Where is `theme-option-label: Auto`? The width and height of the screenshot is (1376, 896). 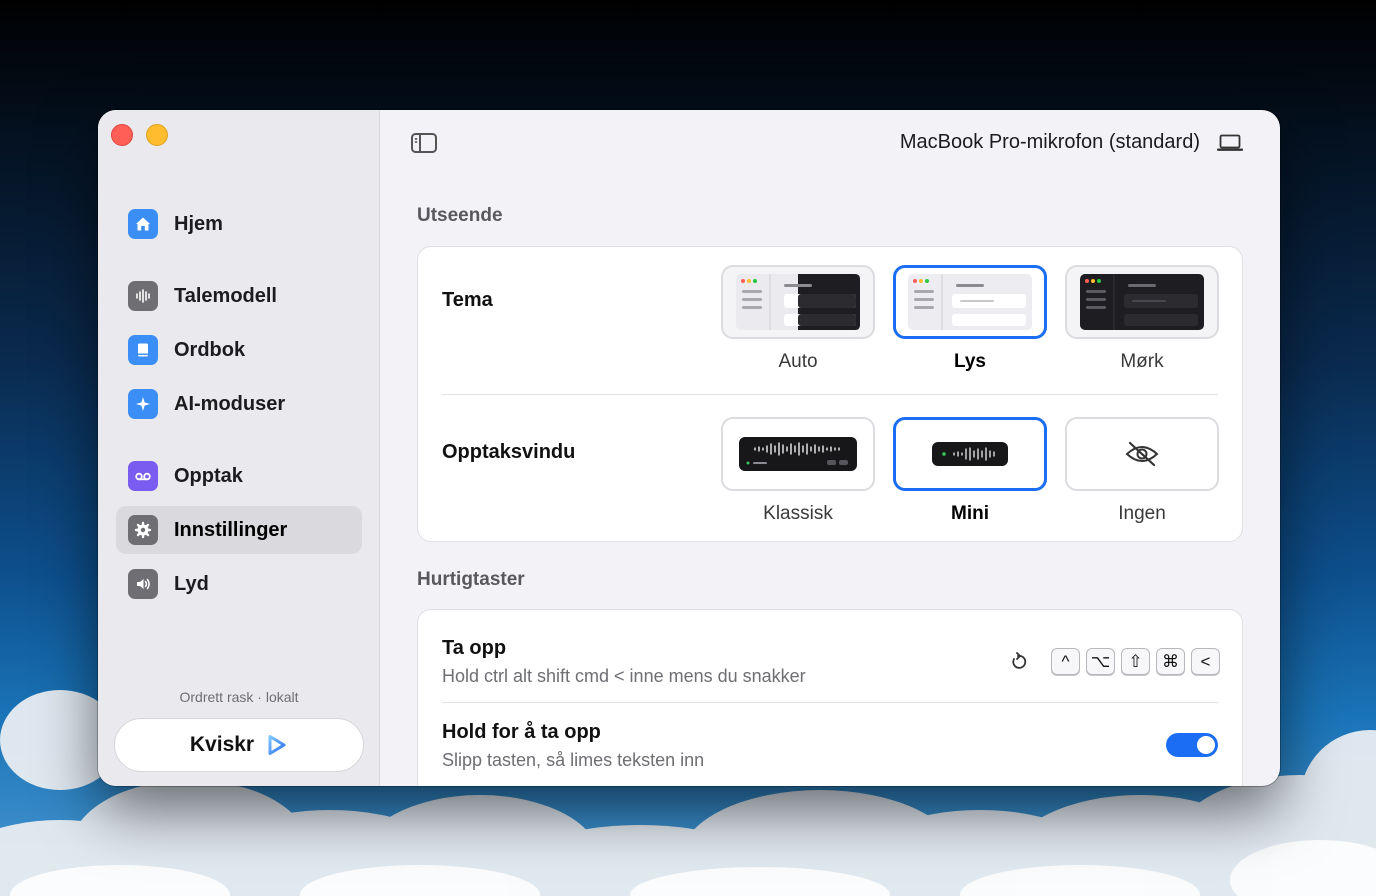 theme-option-label: Auto is located at coordinates (798, 361).